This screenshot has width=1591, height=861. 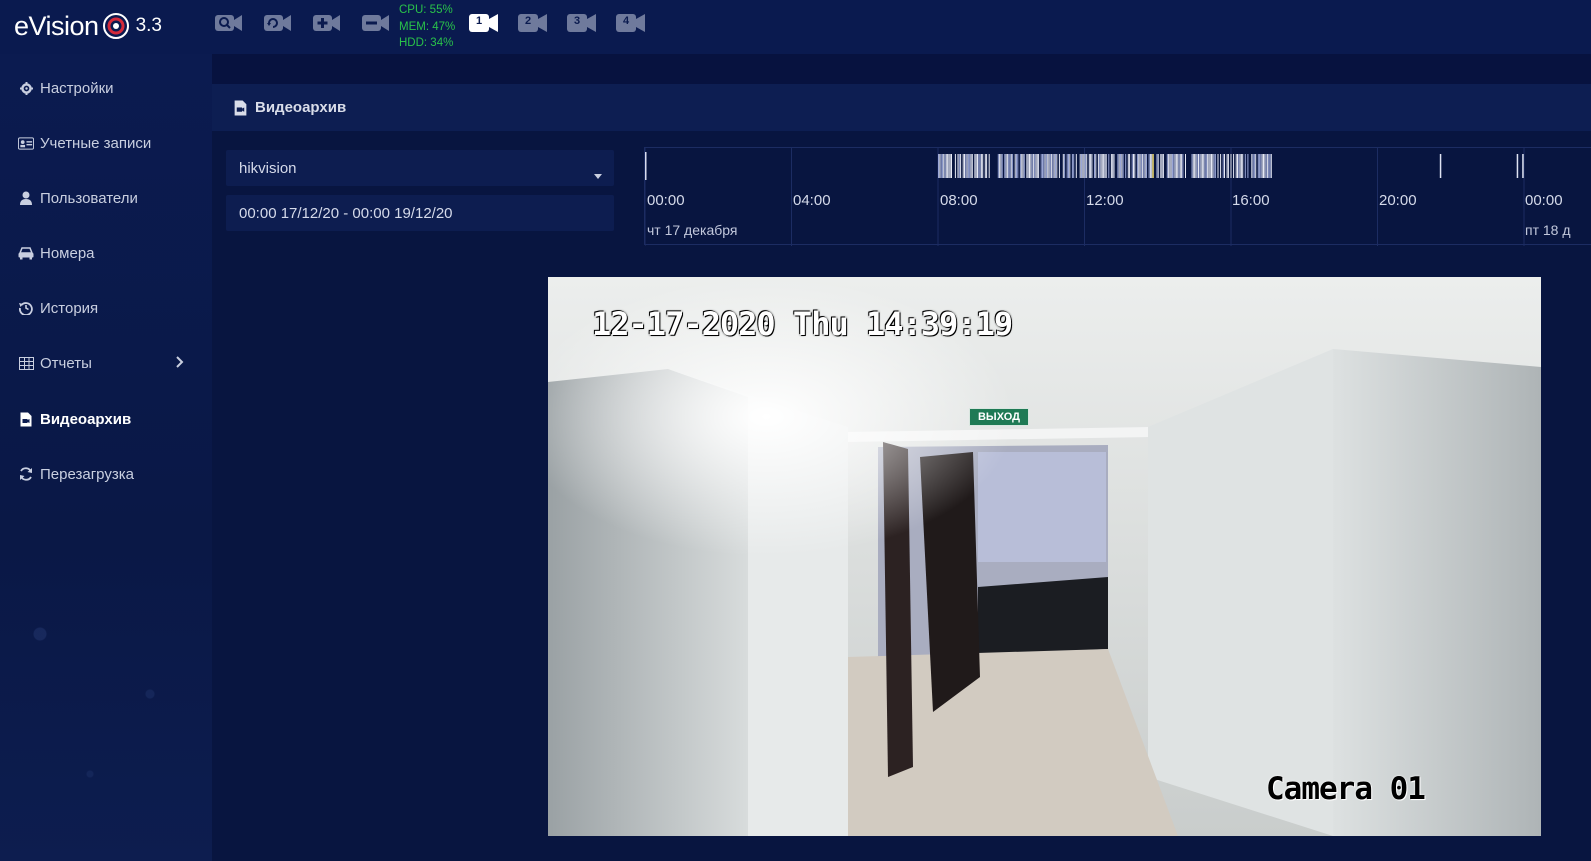 What do you see at coordinates (1544, 200) in the screenshot?
I see `timeline-tick: 00:00` at bounding box center [1544, 200].